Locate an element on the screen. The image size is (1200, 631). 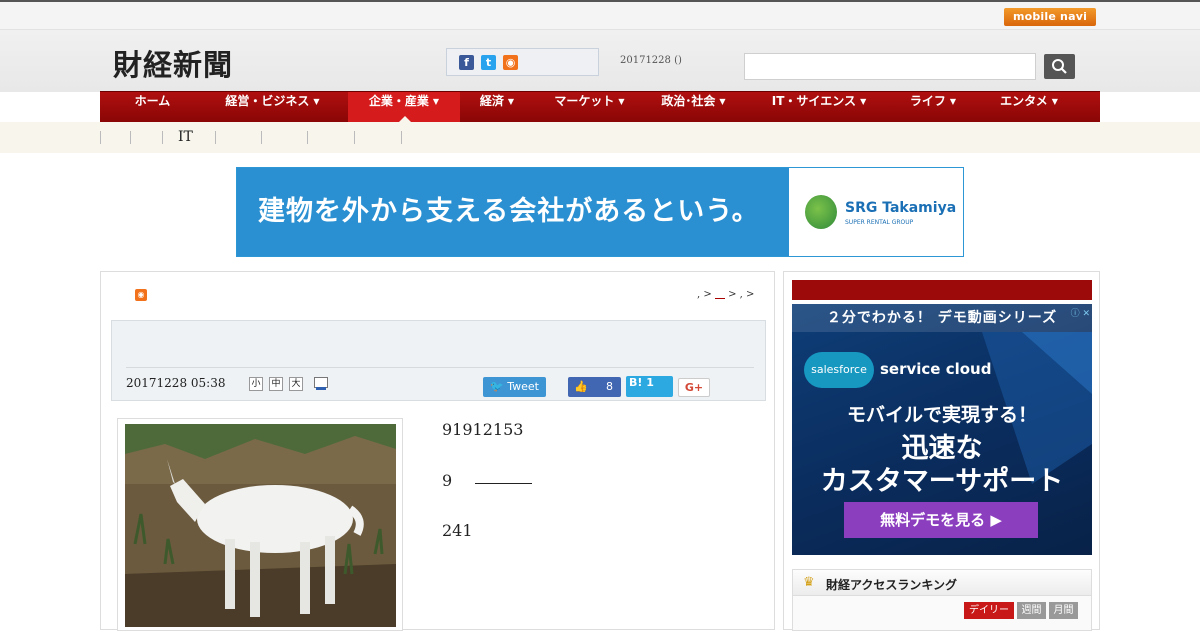
article-photo-frame is located at coordinates (260, 524).